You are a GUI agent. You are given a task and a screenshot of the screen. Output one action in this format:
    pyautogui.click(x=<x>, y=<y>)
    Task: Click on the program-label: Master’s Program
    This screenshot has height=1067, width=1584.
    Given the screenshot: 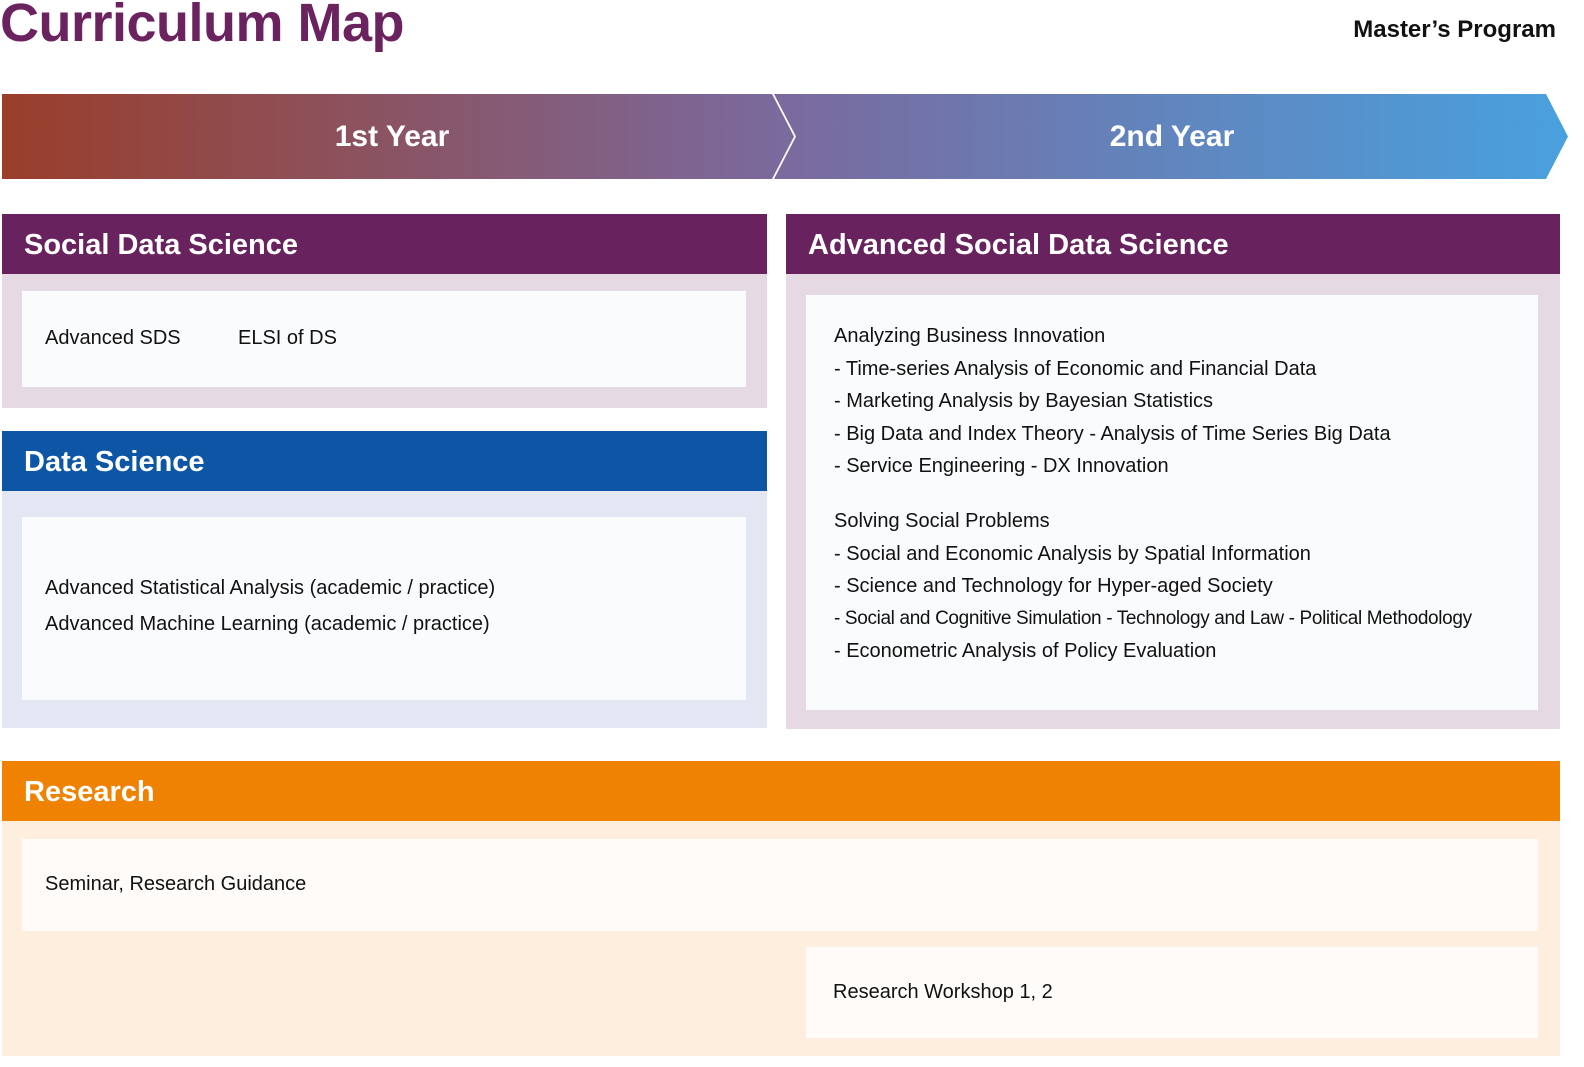 What is the action you would take?
    pyautogui.click(x=1454, y=29)
    